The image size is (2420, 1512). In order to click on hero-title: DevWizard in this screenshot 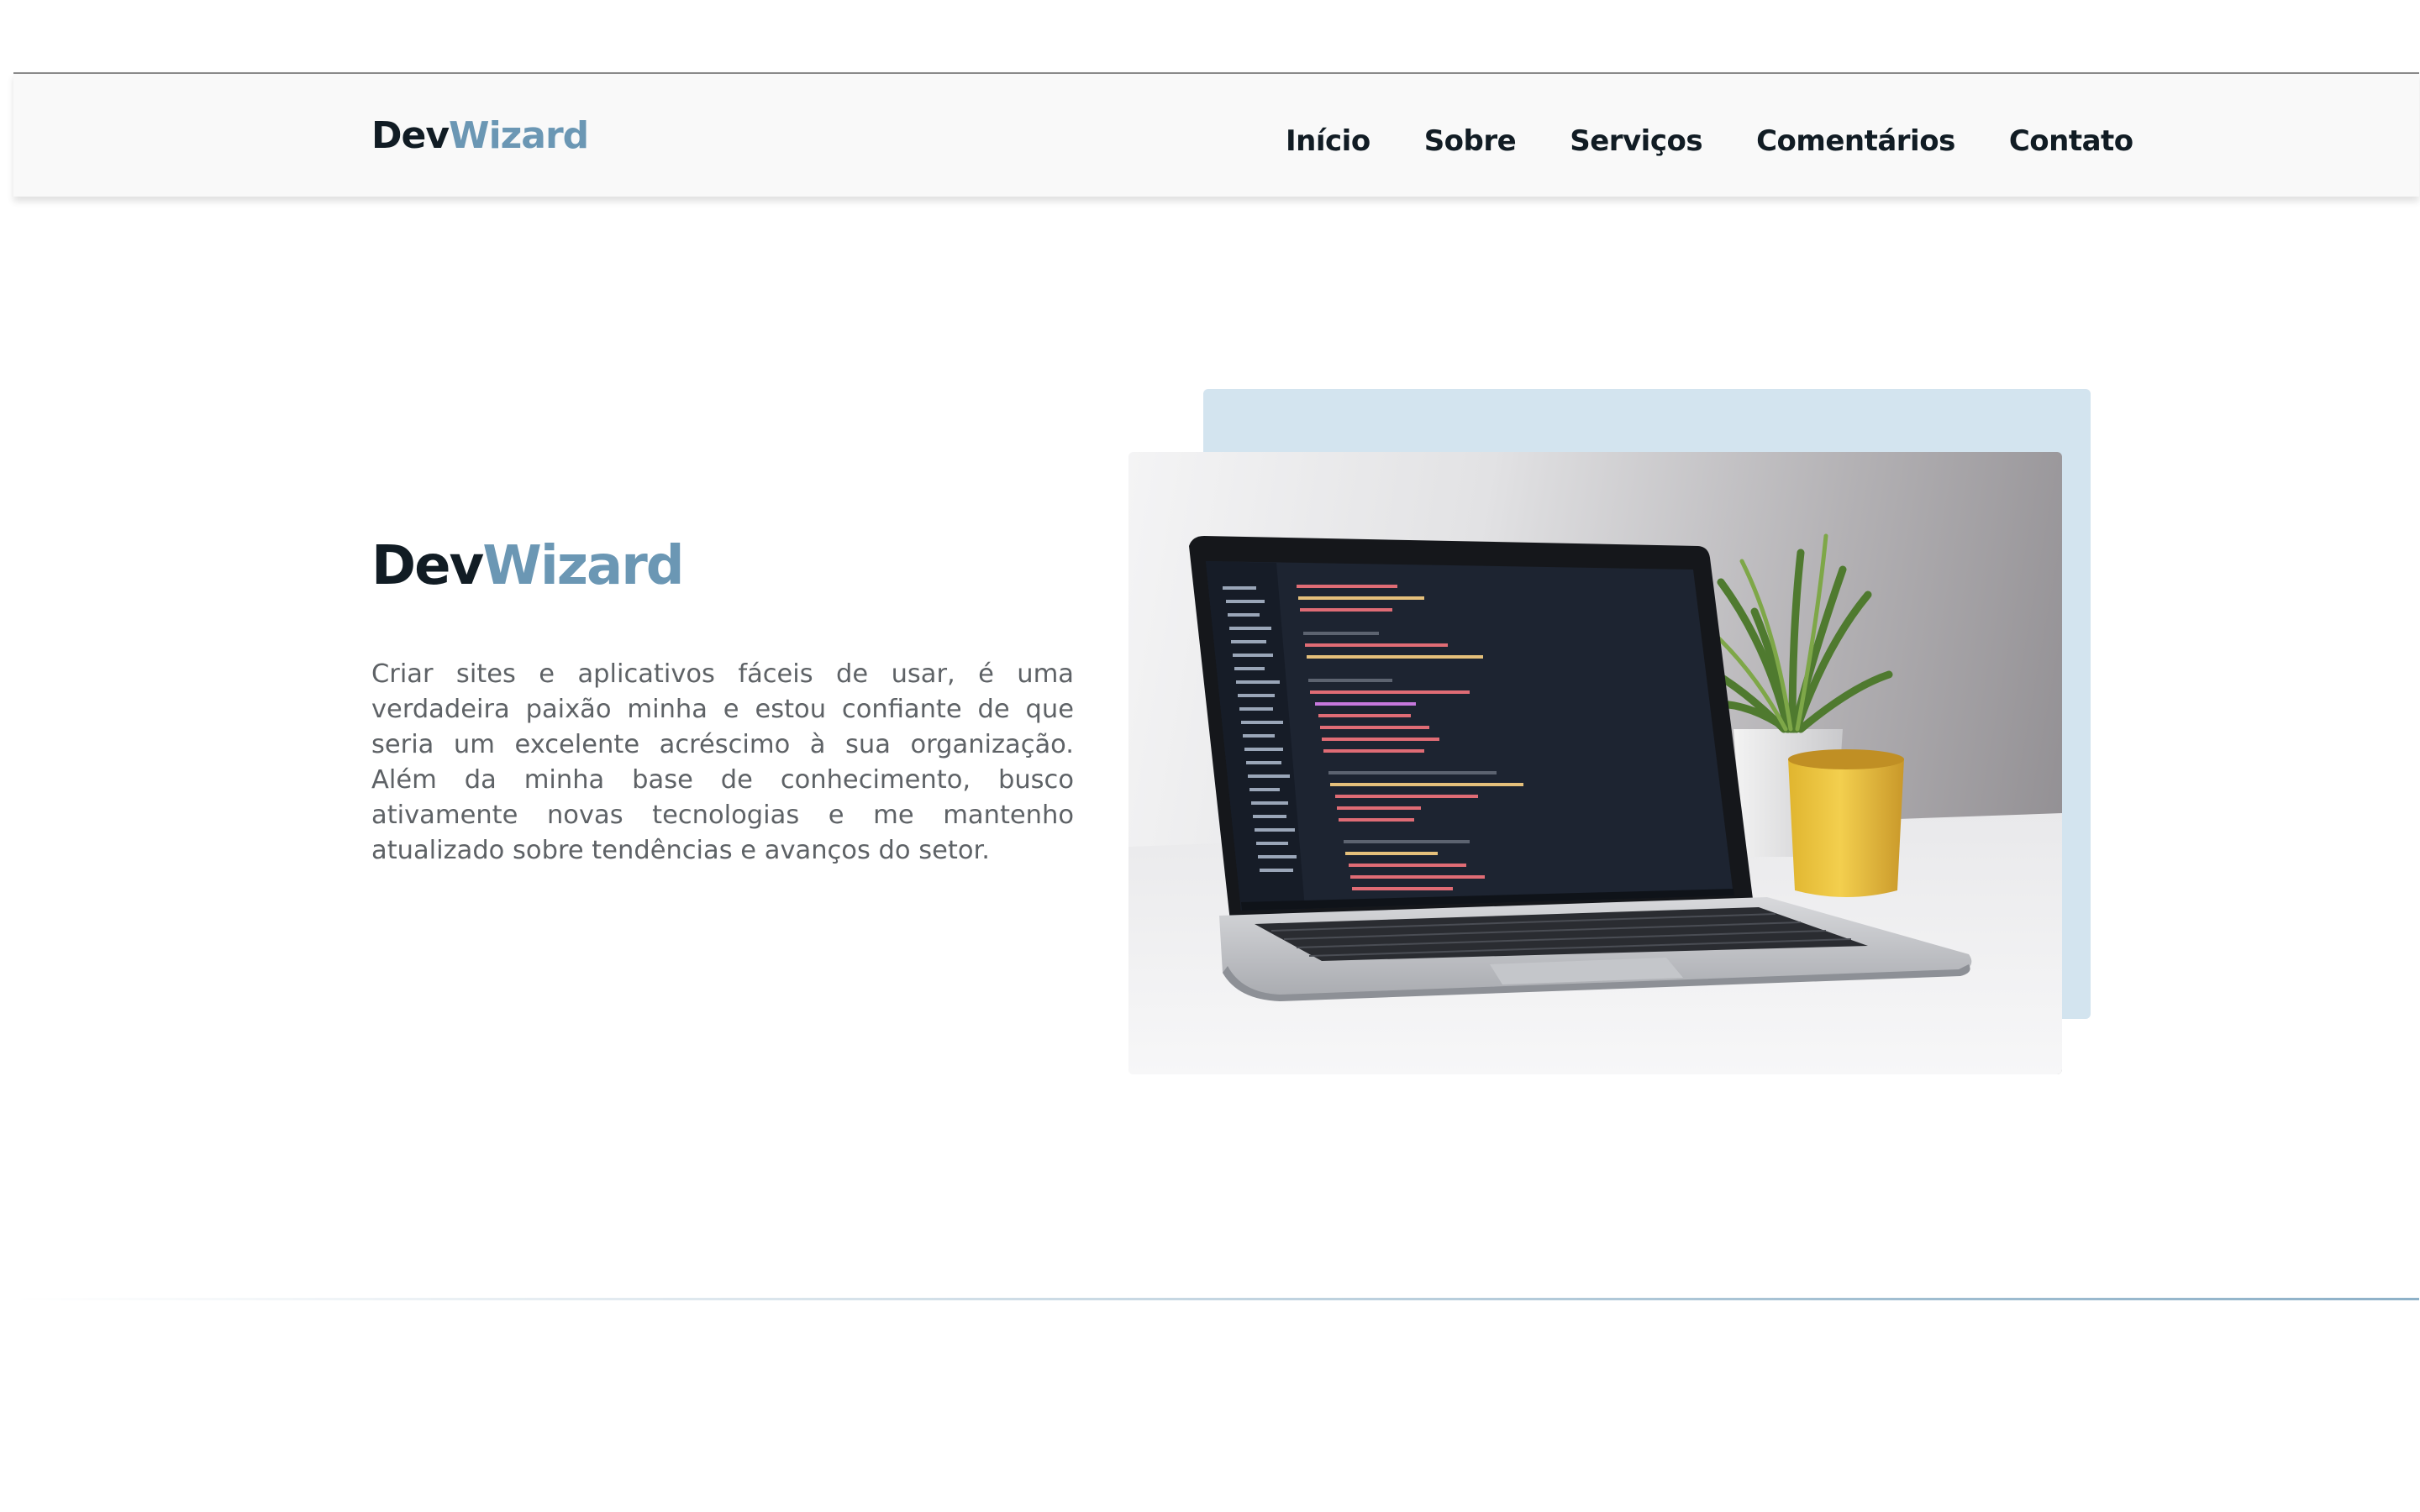, I will do `click(528, 566)`.